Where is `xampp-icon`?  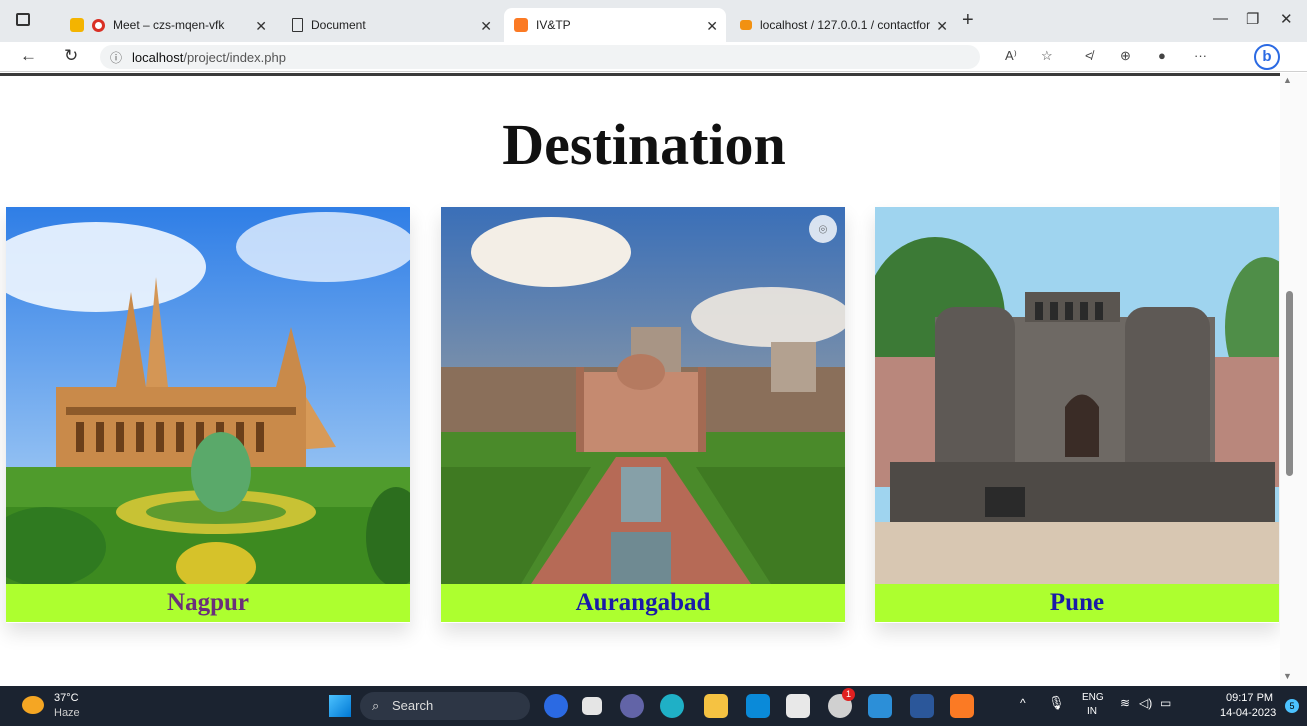 xampp-icon is located at coordinates (521, 25).